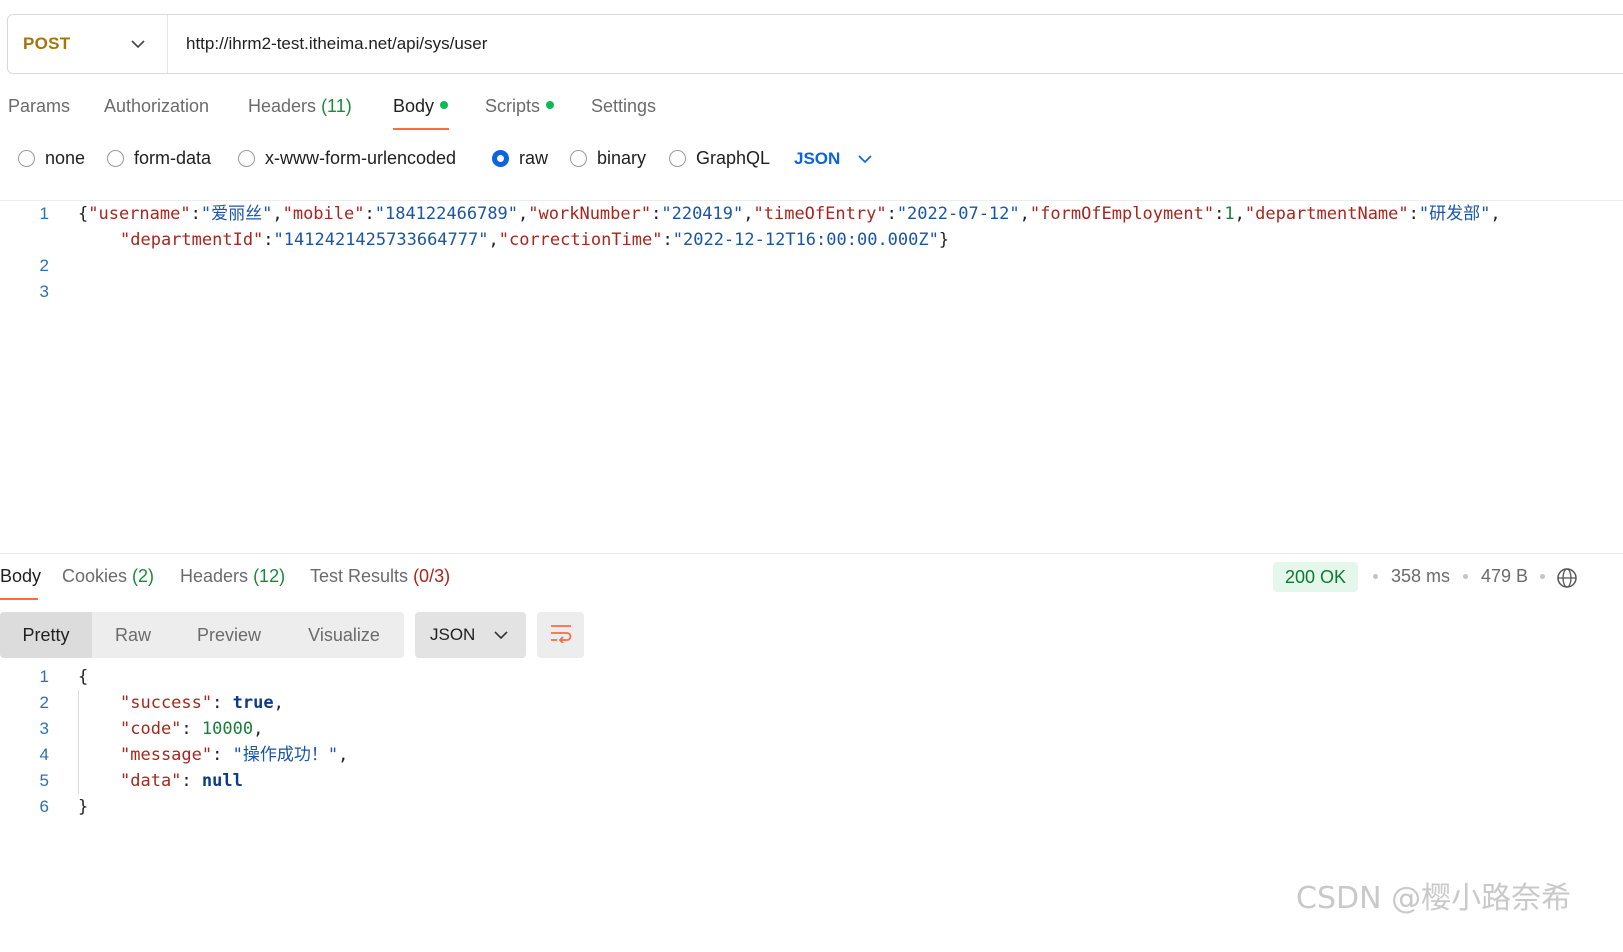 The image size is (1623, 952). I want to click on wrap-lines-icon, so click(561, 635).